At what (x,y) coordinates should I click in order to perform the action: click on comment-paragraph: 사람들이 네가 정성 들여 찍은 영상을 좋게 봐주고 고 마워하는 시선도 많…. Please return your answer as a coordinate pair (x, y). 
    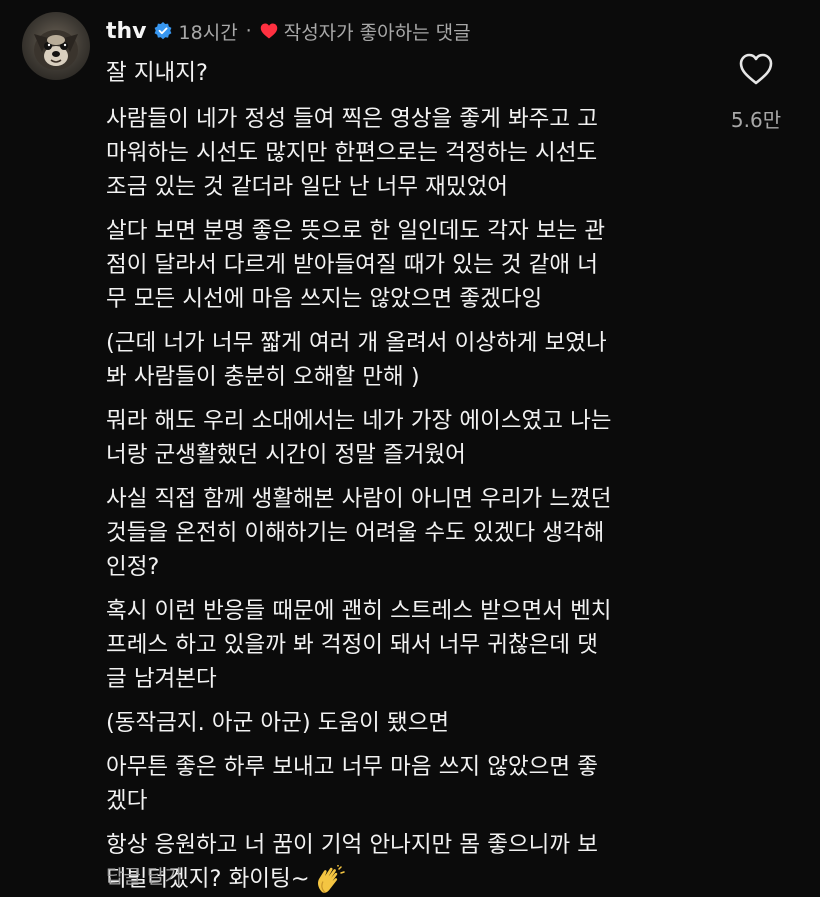
    Looking at the image, I should click on (352, 153).